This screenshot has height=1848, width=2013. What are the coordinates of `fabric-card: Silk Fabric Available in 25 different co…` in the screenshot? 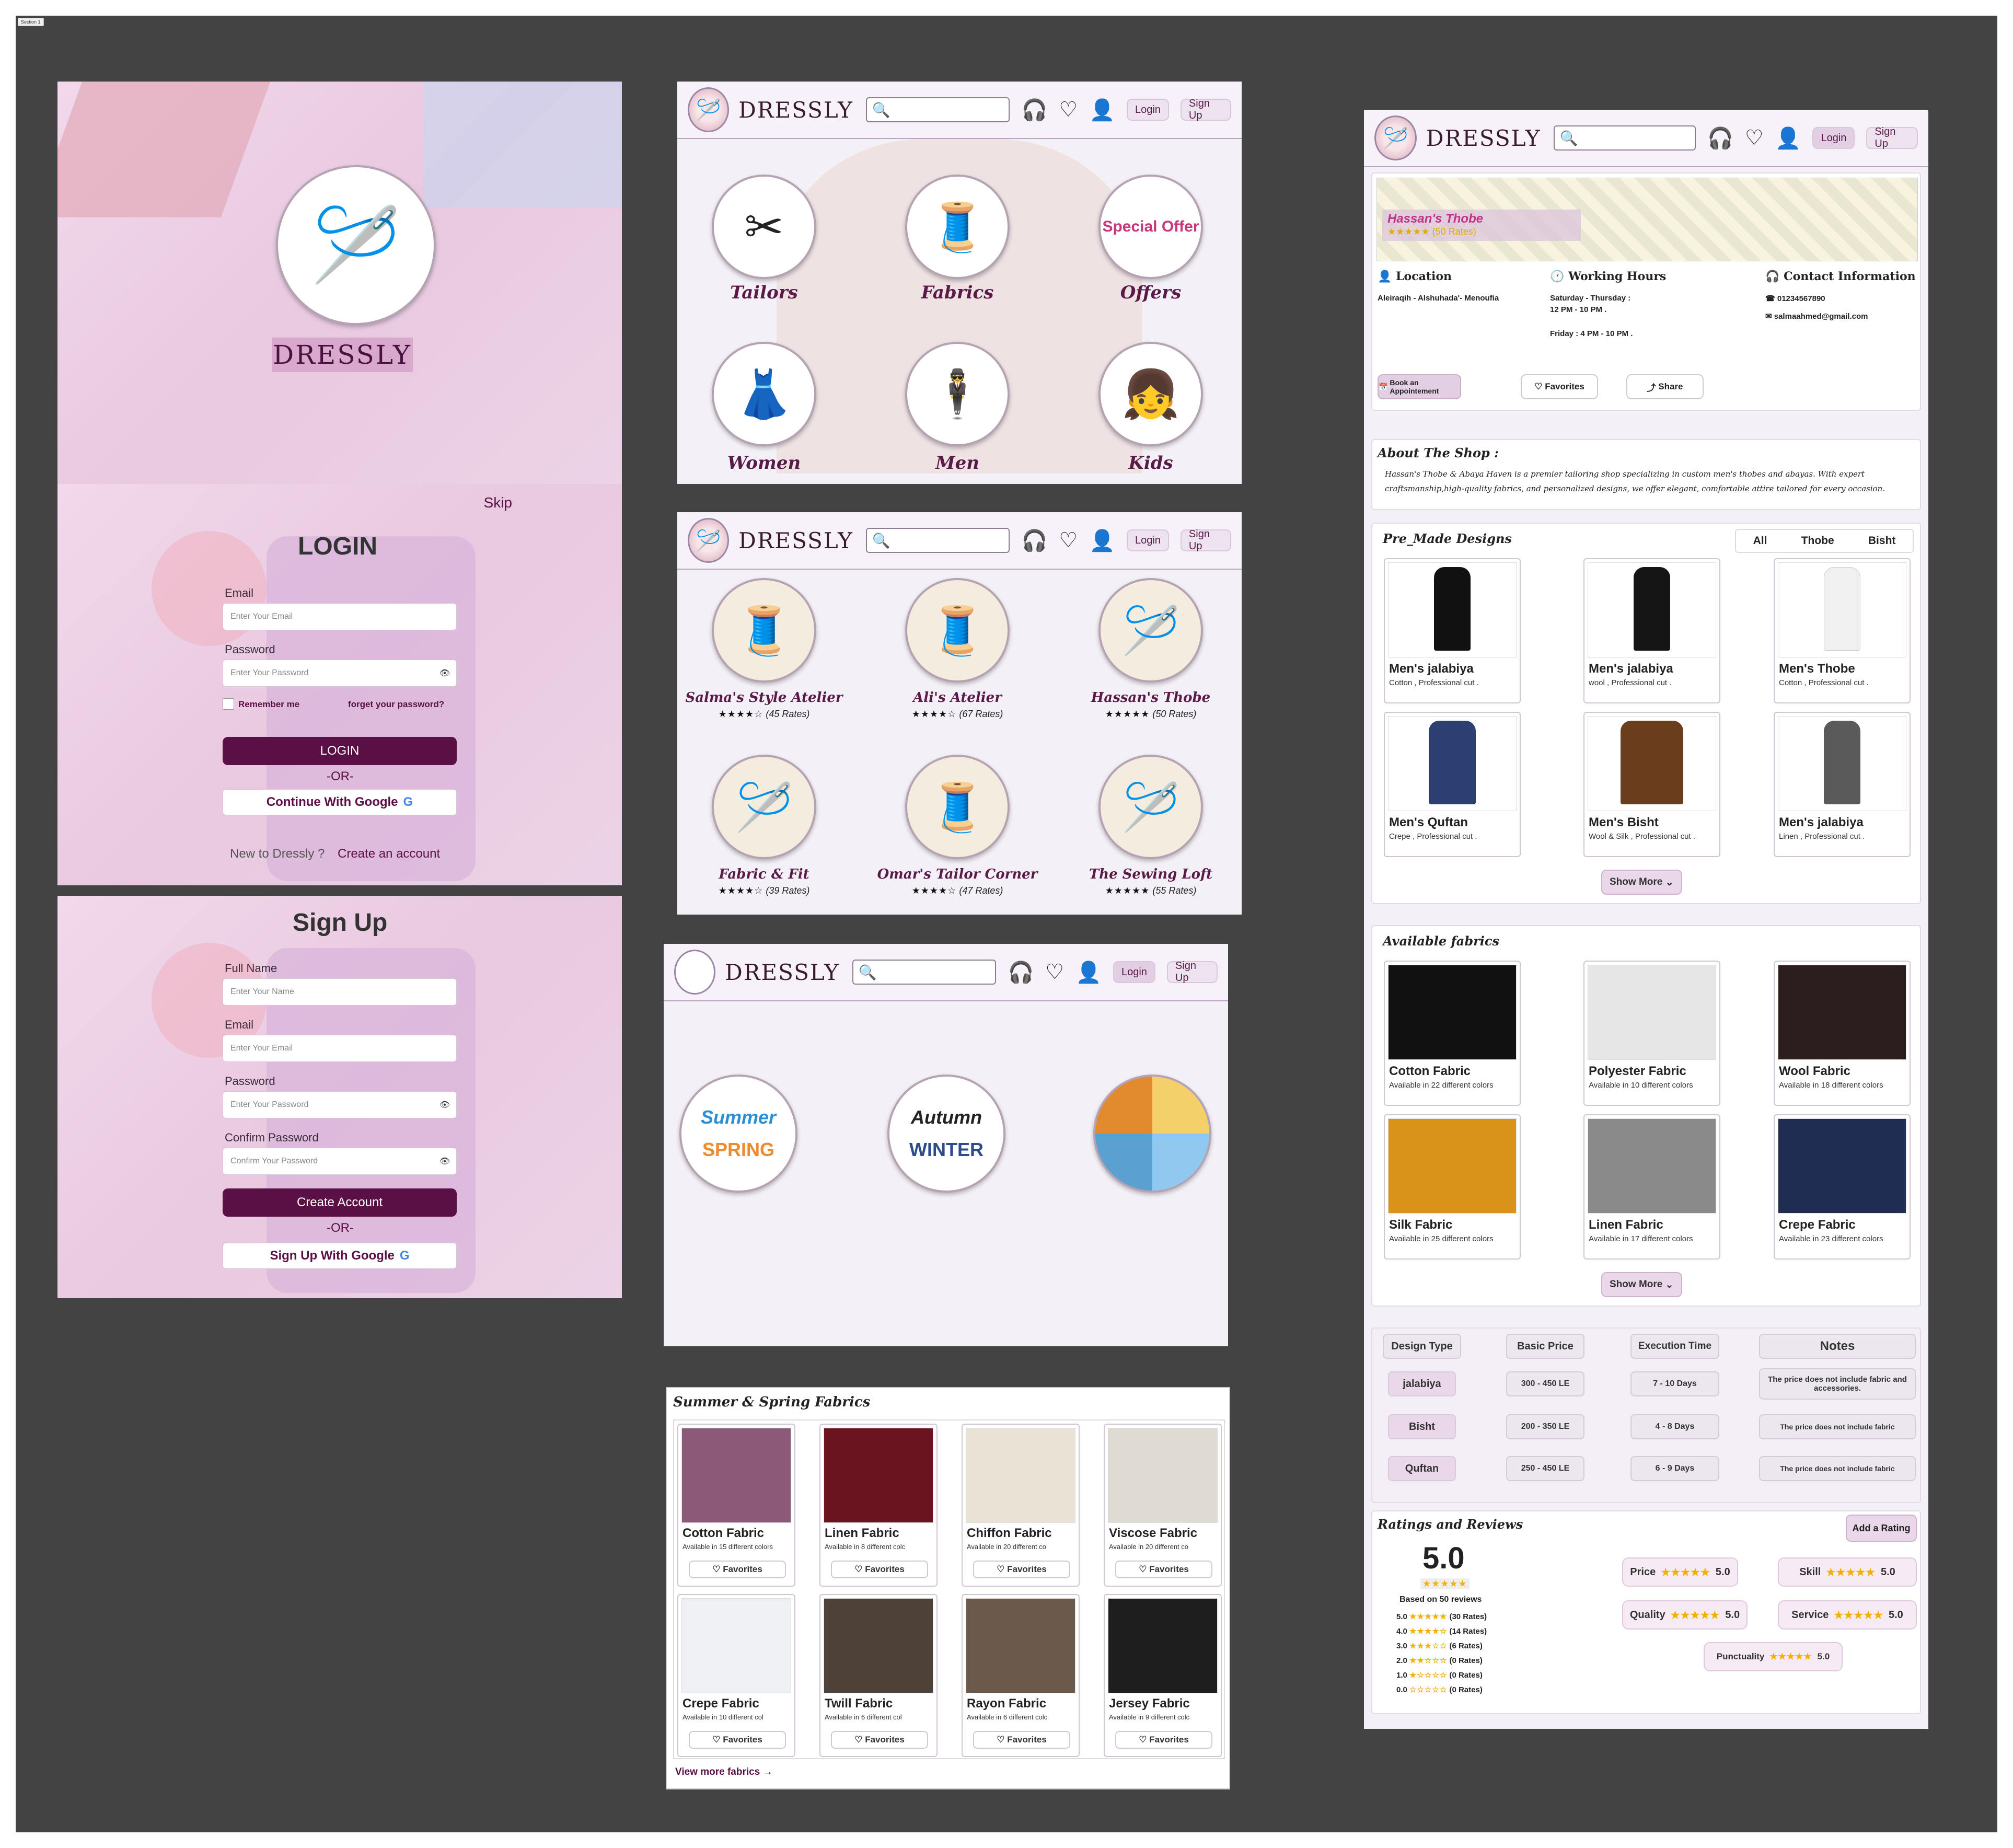 It's located at (1453, 1187).